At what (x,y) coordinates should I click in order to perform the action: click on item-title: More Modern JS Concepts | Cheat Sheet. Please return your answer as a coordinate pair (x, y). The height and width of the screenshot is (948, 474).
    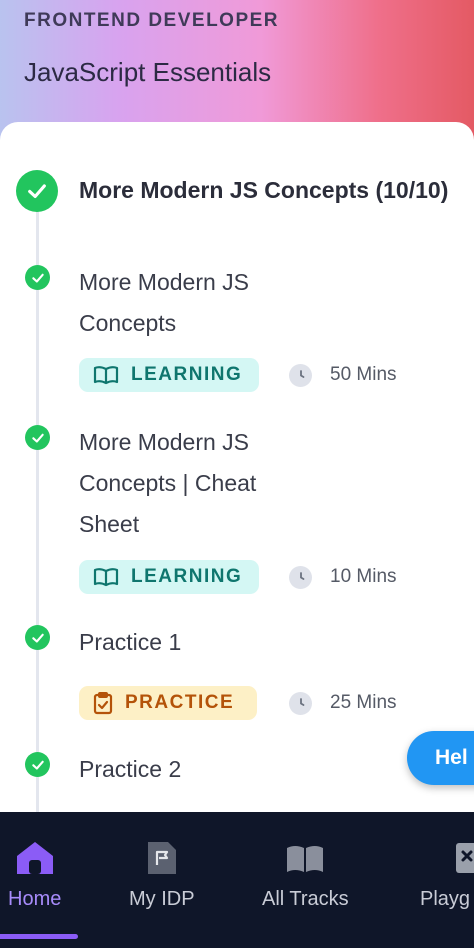
    Looking at the image, I should click on (194, 483).